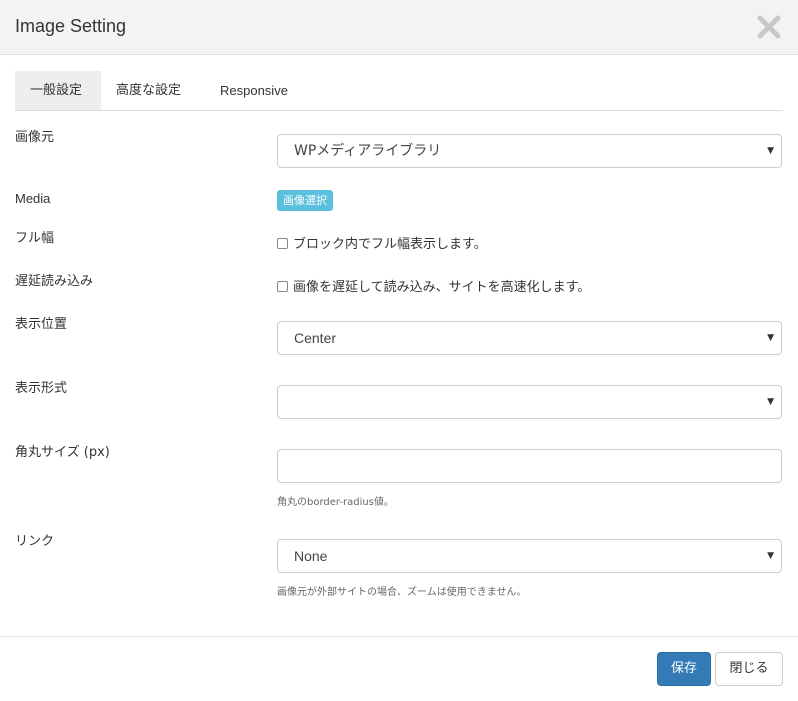  Describe the element at coordinates (71, 26) in the screenshot. I see `dialog-title: Image Setting` at that location.